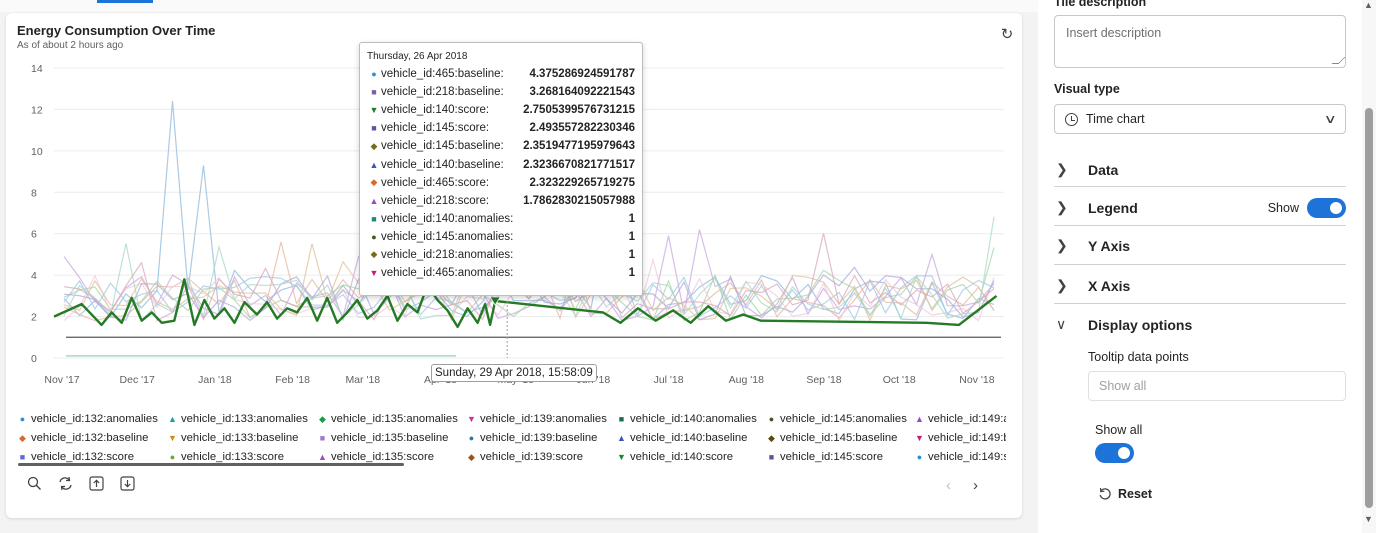 The image size is (1378, 533). I want to click on scroll-up-icon: ▲, so click(1368, 5).